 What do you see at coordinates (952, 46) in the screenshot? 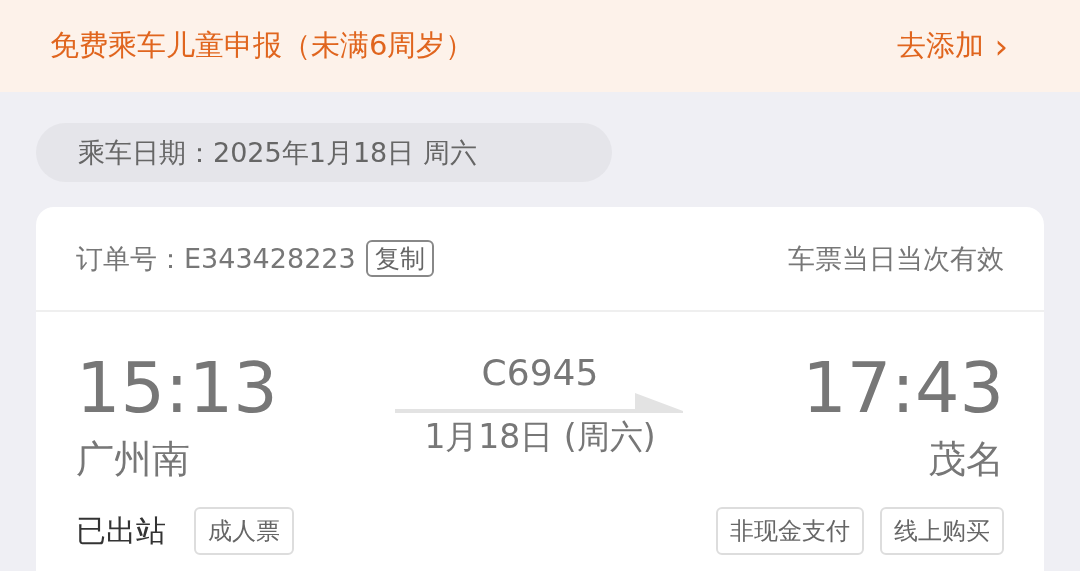
I see `add-link: 去添加 ›` at bounding box center [952, 46].